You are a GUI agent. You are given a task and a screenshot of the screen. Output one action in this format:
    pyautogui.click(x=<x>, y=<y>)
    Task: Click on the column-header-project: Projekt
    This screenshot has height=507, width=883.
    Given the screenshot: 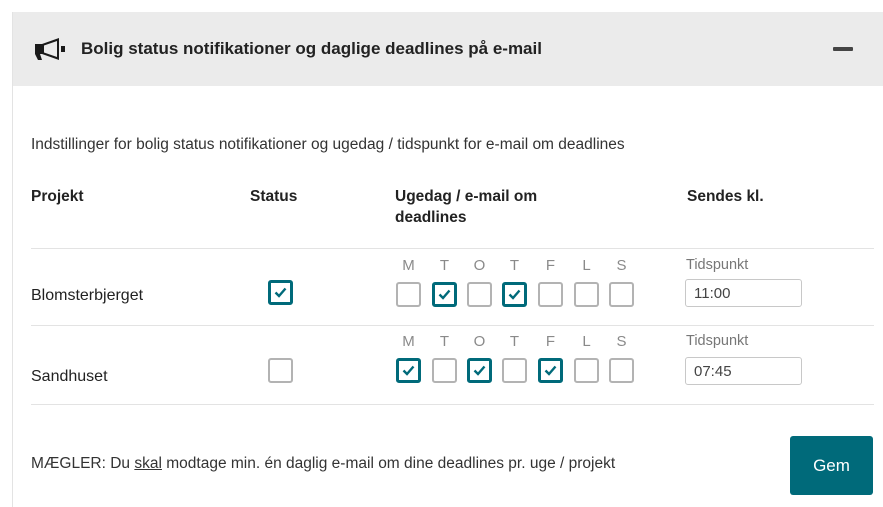 What is the action you would take?
    pyautogui.click(x=57, y=196)
    